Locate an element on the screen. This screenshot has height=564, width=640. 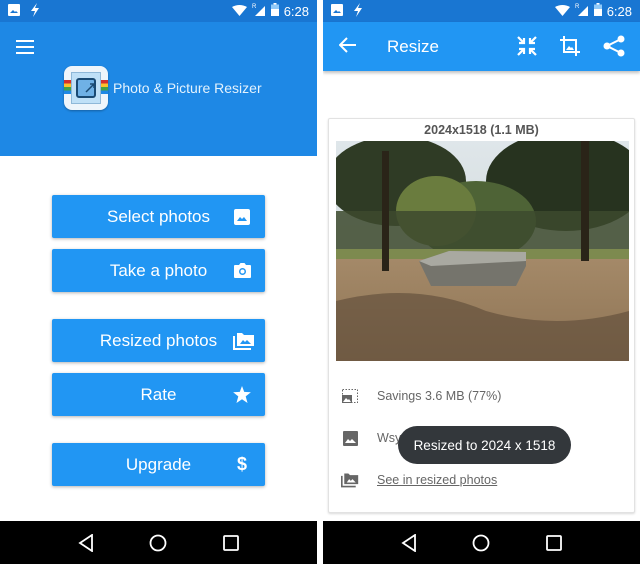
resized-photos-button: Resized photos is located at coordinates (158, 340).